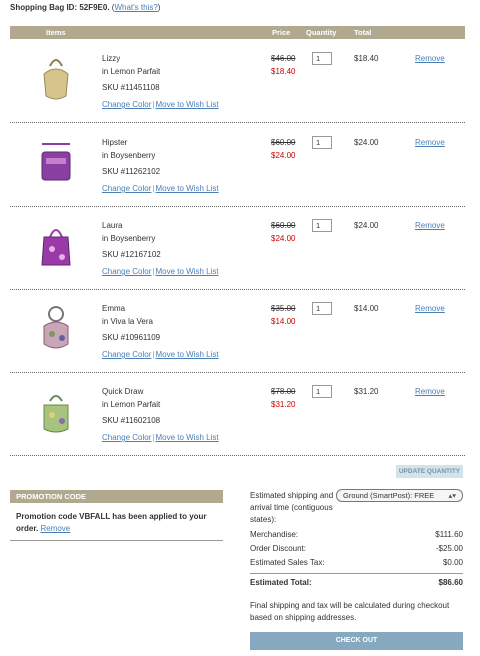 The width and height of the screenshot is (480, 656). Describe the element at coordinates (116, 496) in the screenshot. I see `promotion-code-heading: PROMOTION CODE` at that location.